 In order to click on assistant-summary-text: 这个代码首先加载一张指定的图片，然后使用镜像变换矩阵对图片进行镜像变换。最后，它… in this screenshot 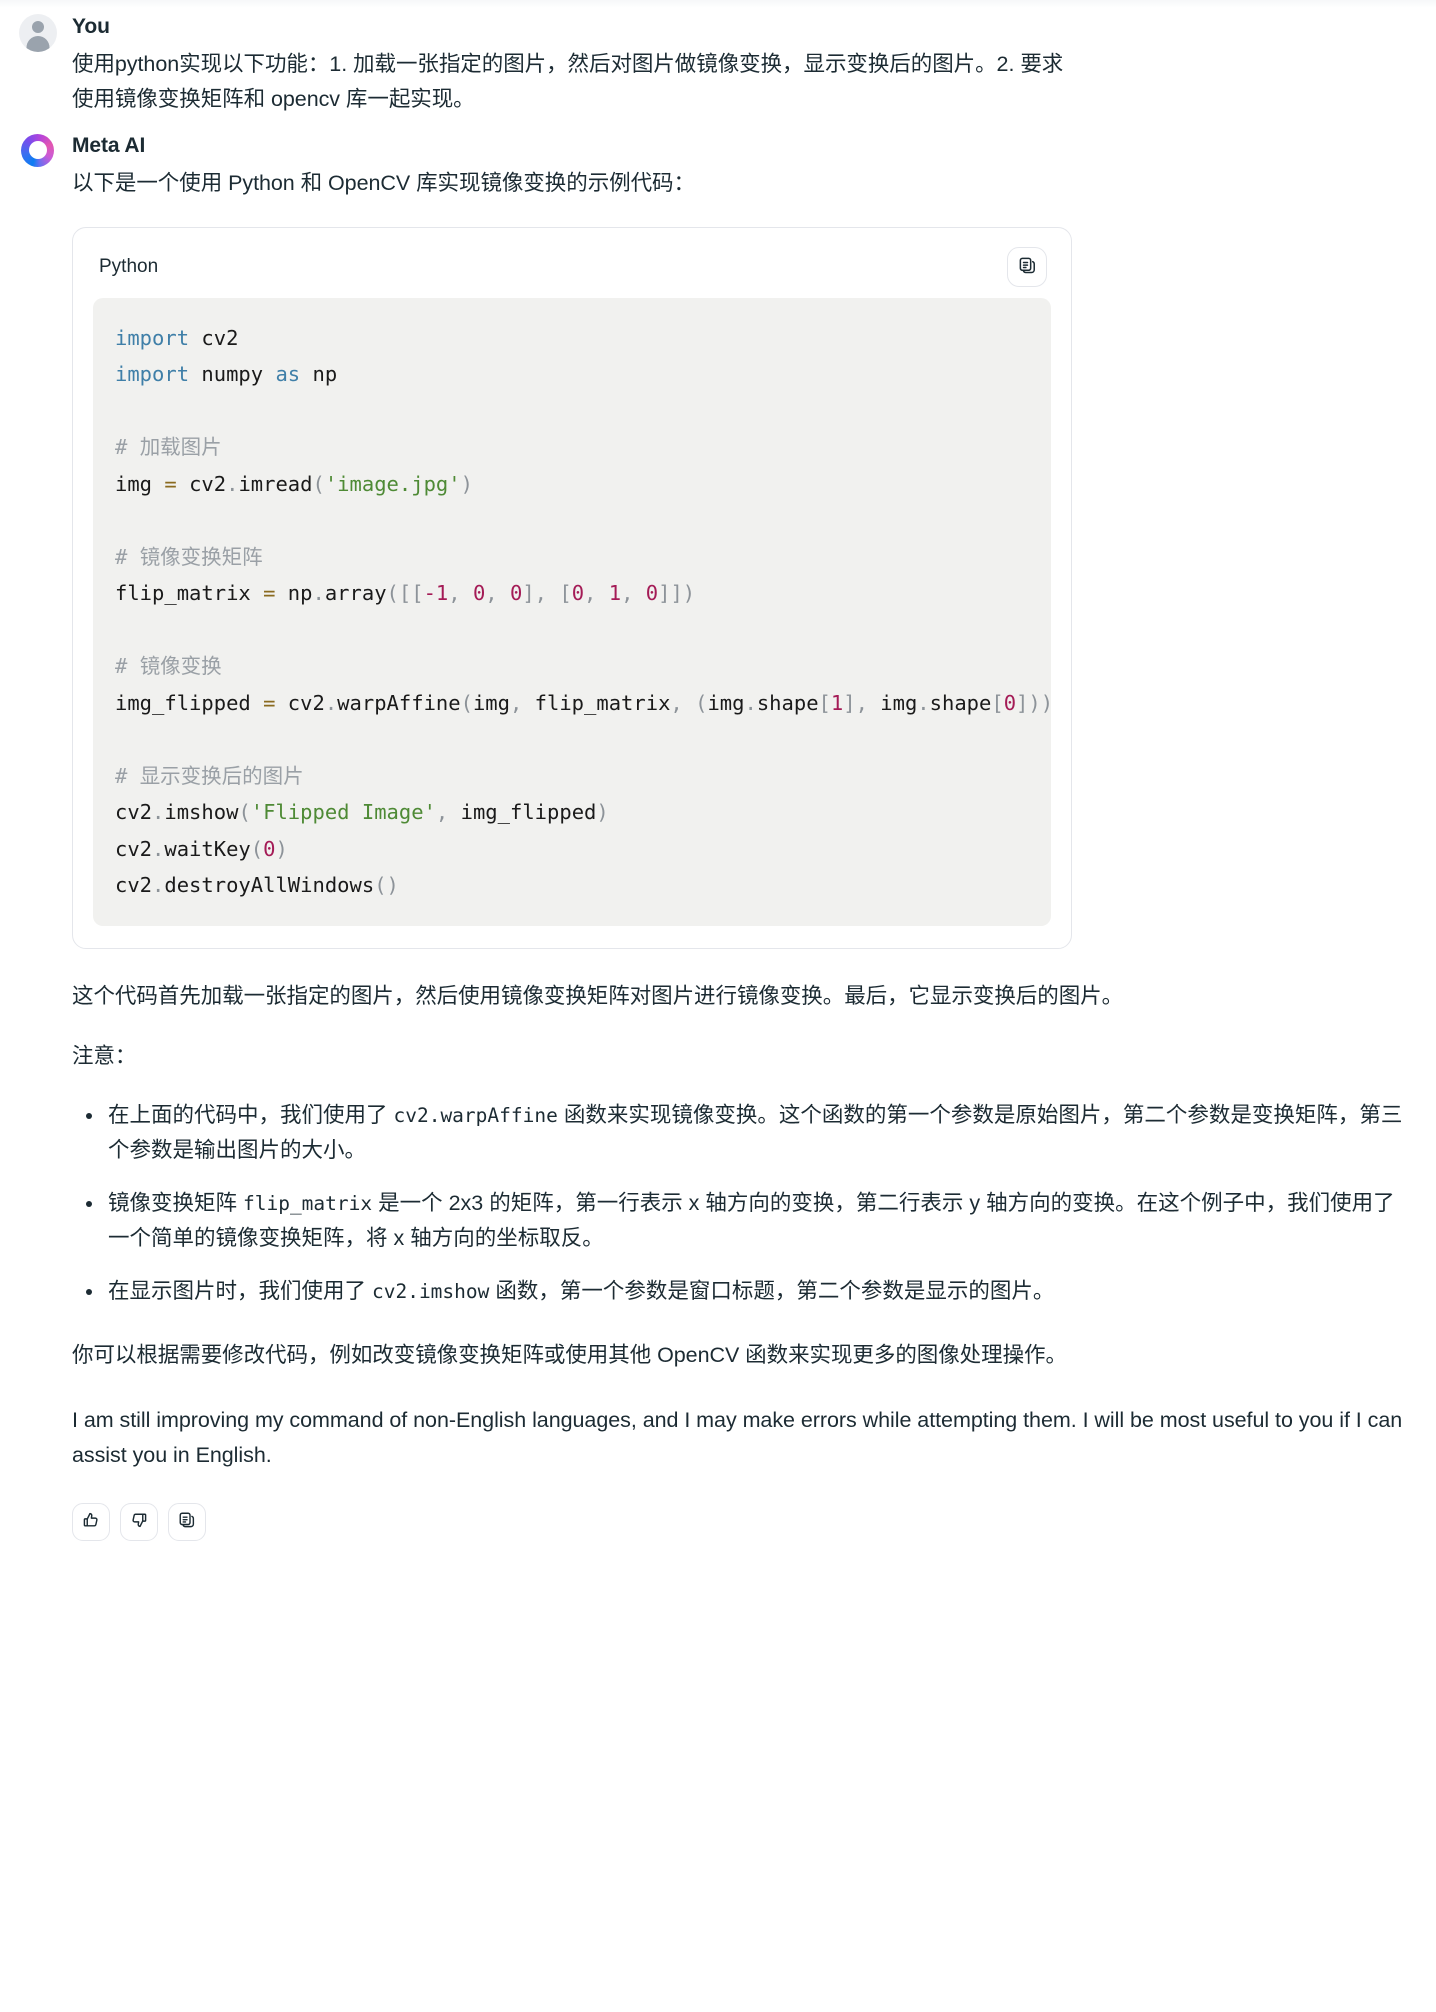, I will do `click(598, 995)`.